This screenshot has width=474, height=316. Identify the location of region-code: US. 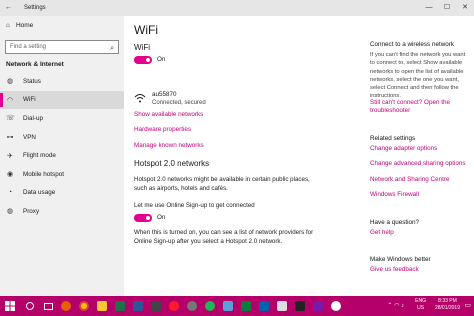
(421, 308).